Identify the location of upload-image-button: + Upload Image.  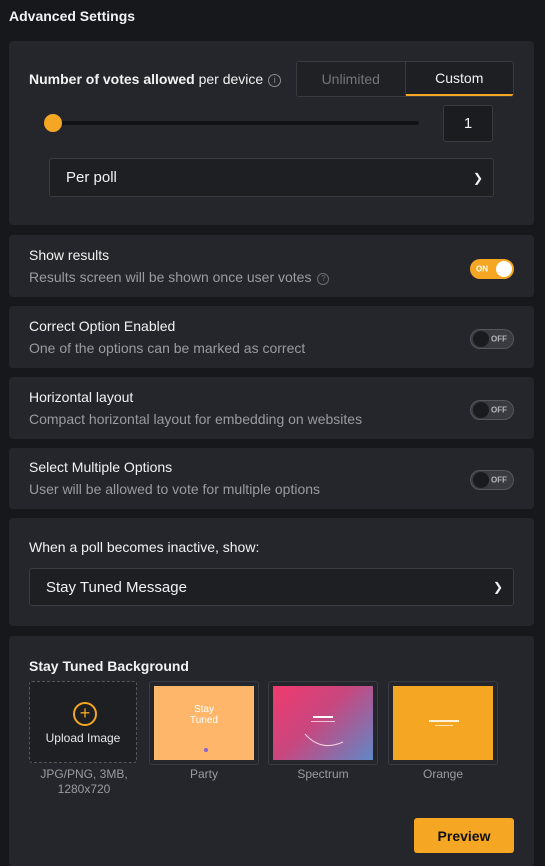
(83, 722).